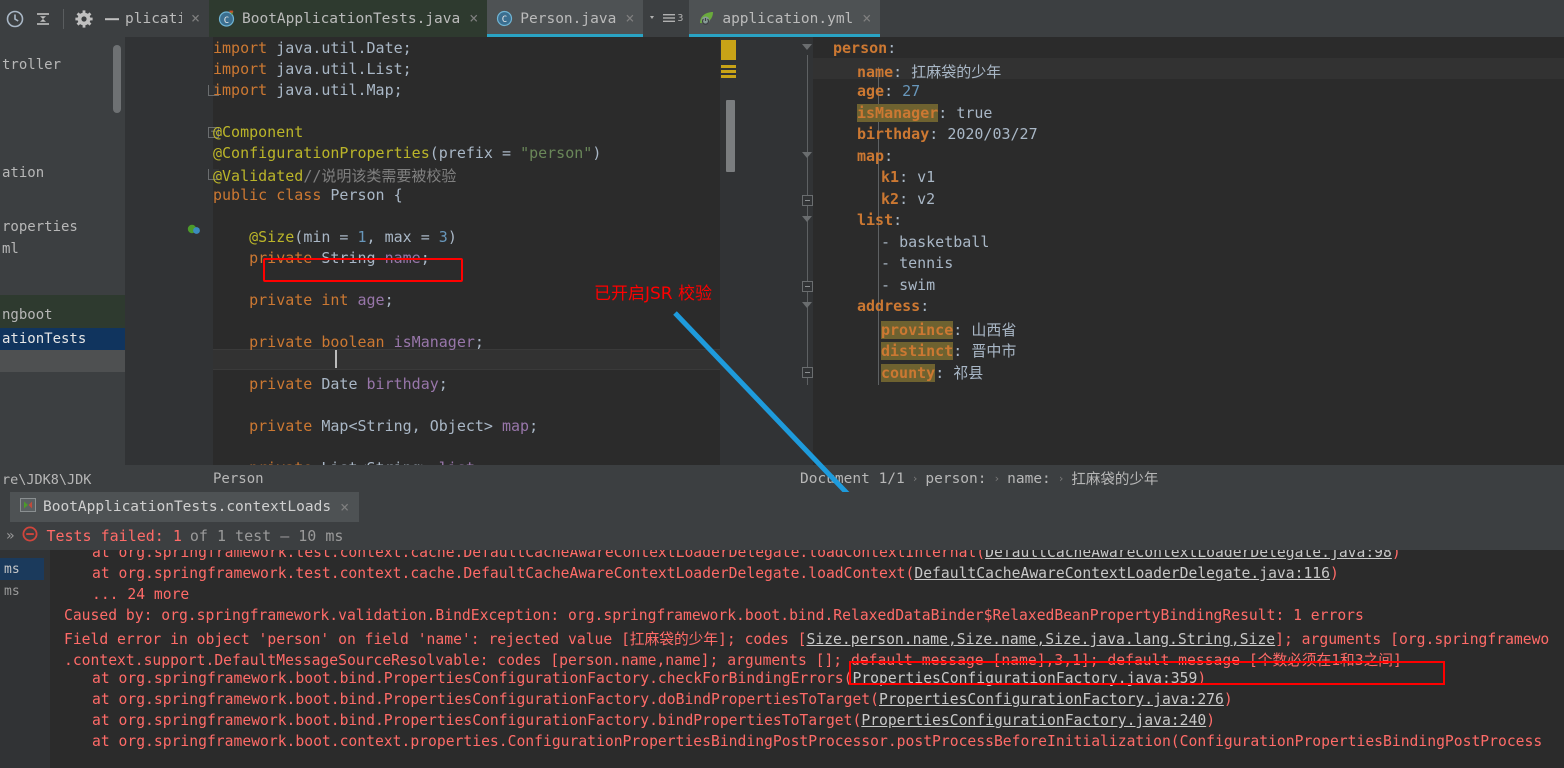 The image size is (1564, 768). Describe the element at coordinates (363, 270) in the screenshot. I see `size-annotation-highlight-box` at that location.